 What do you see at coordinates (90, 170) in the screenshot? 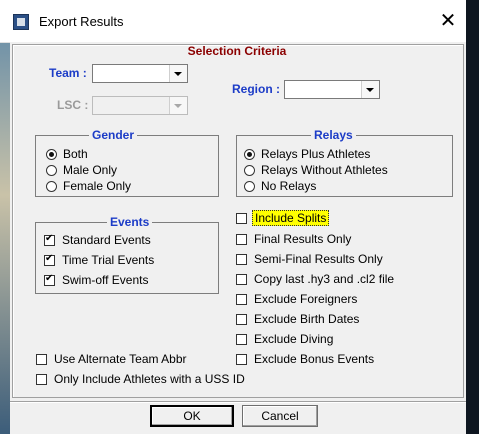
I see `gender-option-label: Male Only` at bounding box center [90, 170].